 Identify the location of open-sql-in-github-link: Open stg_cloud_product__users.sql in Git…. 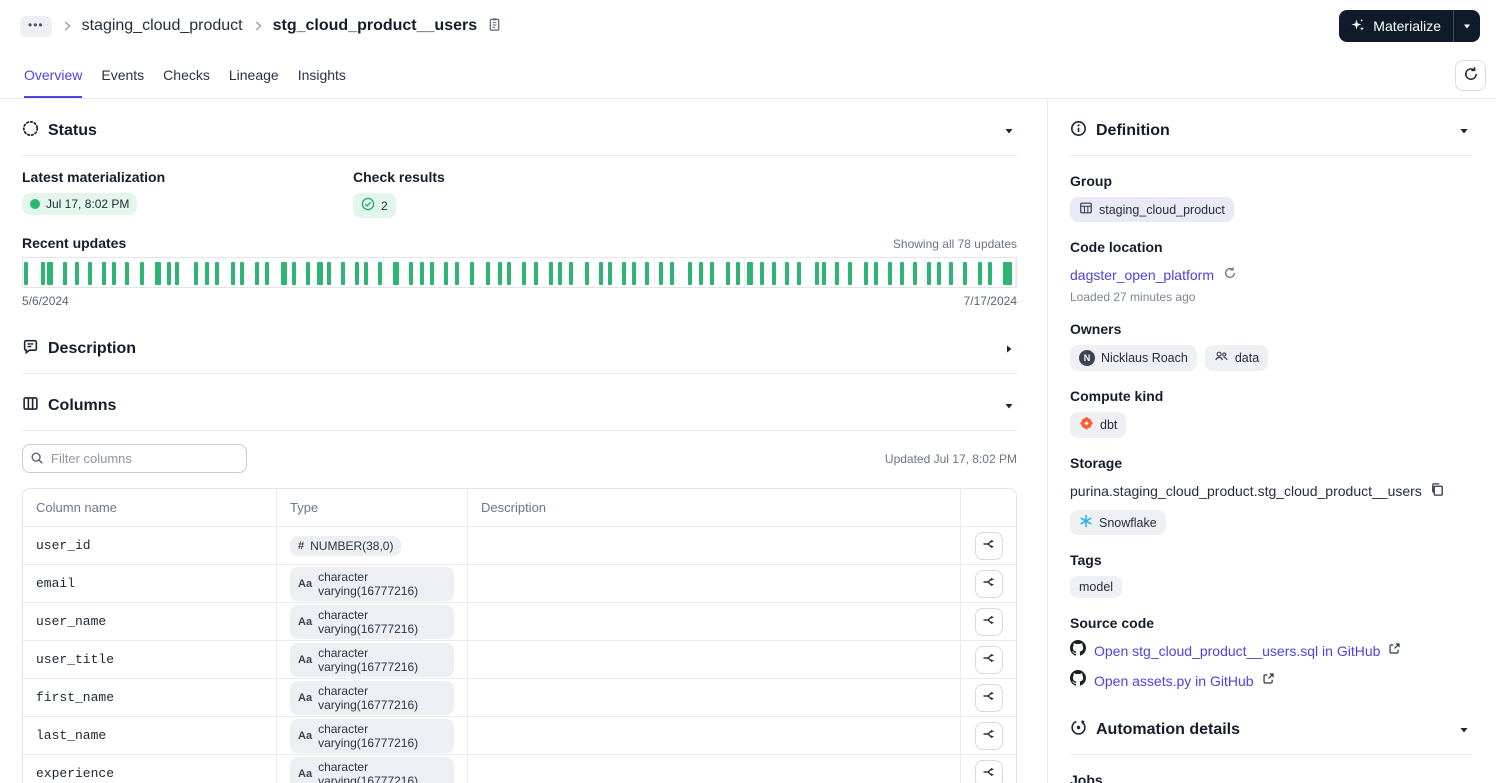
(1237, 651).